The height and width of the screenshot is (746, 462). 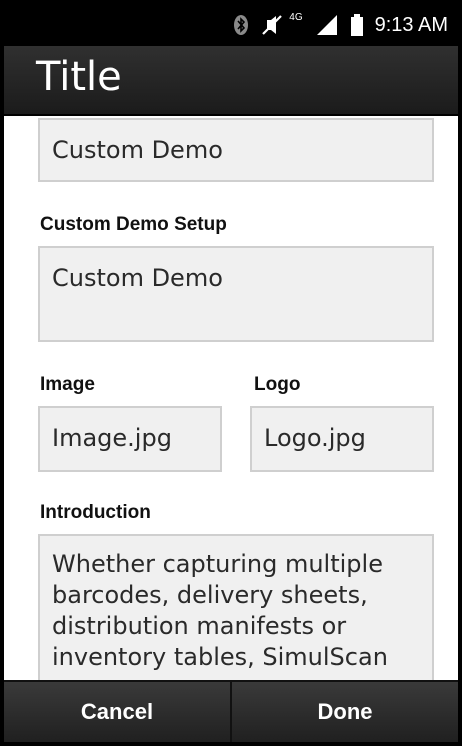 What do you see at coordinates (95, 512) in the screenshot?
I see `introduction-label: Introduction` at bounding box center [95, 512].